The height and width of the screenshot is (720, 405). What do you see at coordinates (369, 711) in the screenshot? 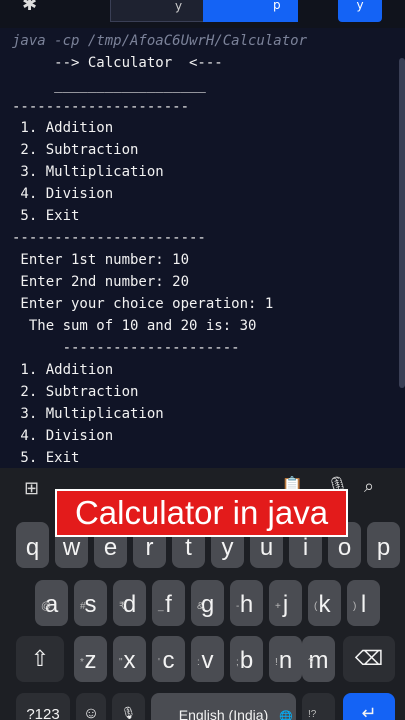
I see `enter-icon: ↵` at bounding box center [369, 711].